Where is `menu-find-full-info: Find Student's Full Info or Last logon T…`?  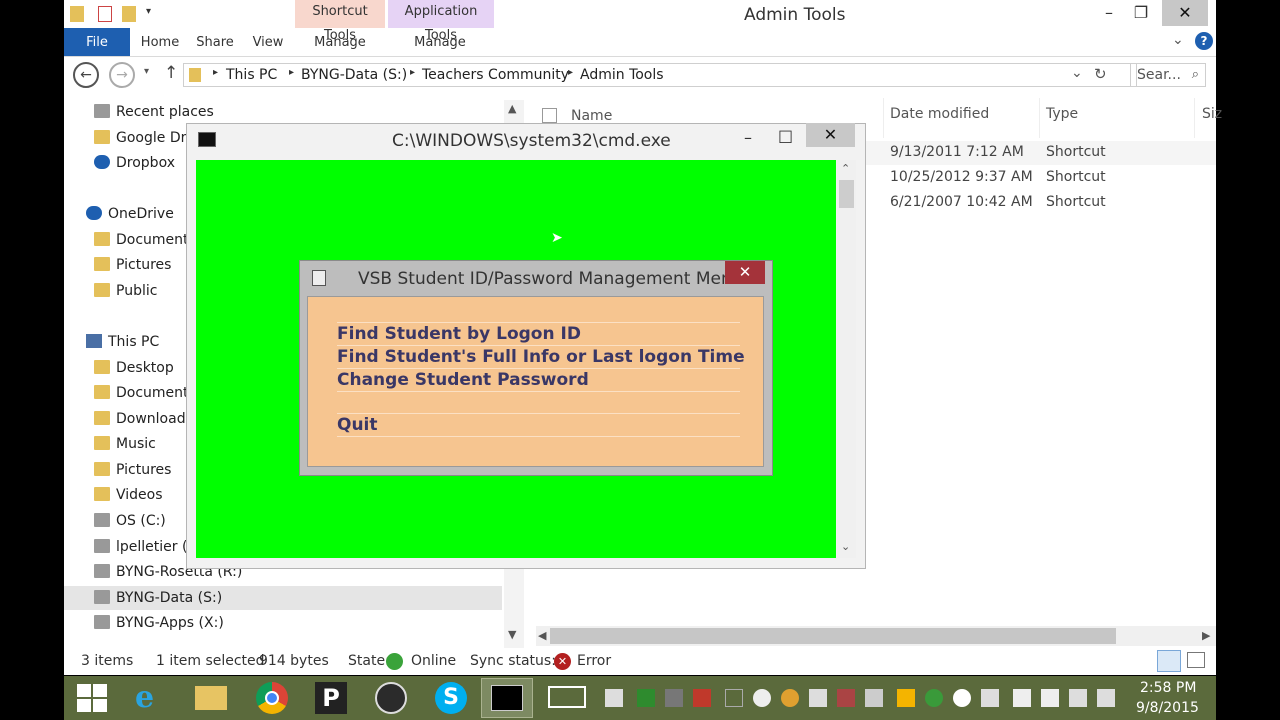 menu-find-full-info: Find Student's Full Info or Last logon T… is located at coordinates (541, 357).